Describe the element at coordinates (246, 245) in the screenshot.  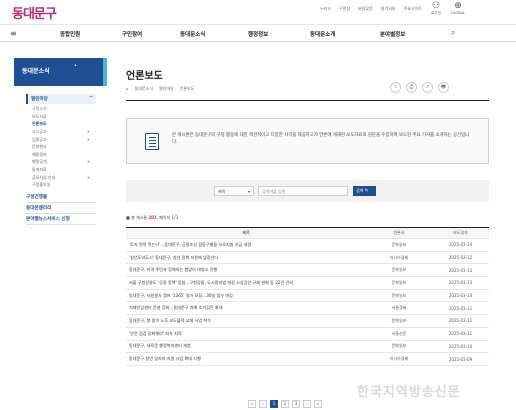
I see `article-title-link: '토지 면적 먹는다'…동대문구, 공원조성 합동구별을 오로지침 지금 개정` at that location.